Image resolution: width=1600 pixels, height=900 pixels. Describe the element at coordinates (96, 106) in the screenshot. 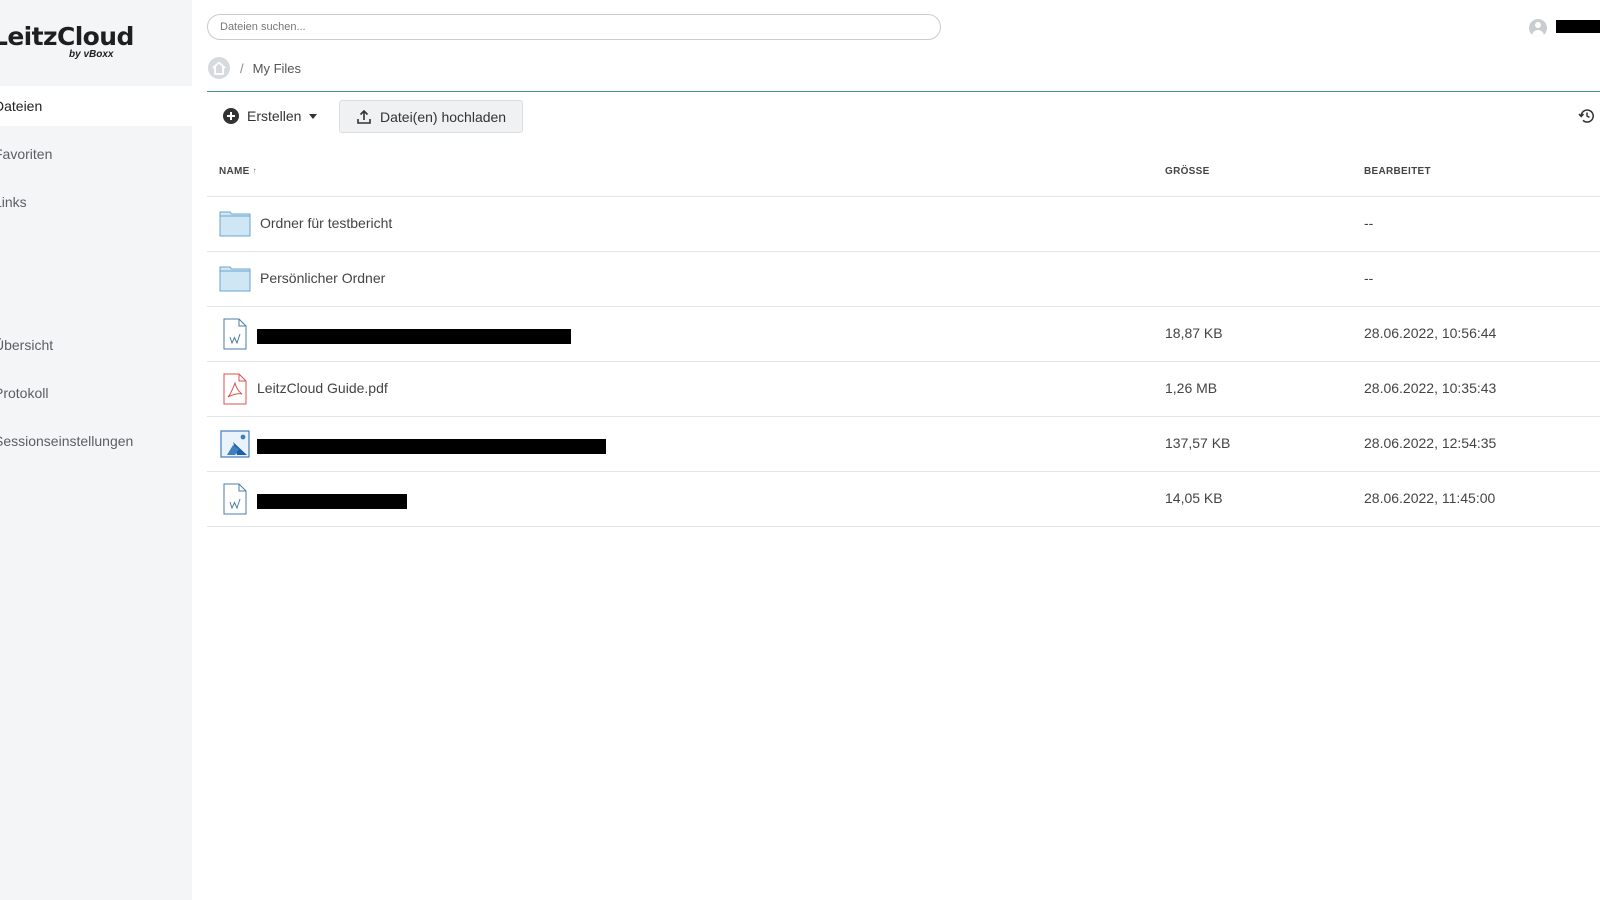

I see `sidebar-item-files: Dateien` at that location.